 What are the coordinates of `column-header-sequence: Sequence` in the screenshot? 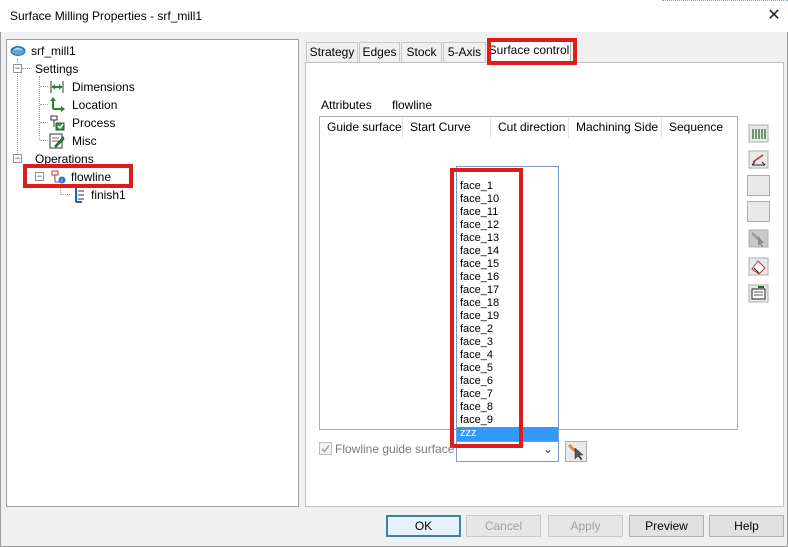 It's located at (696, 127).